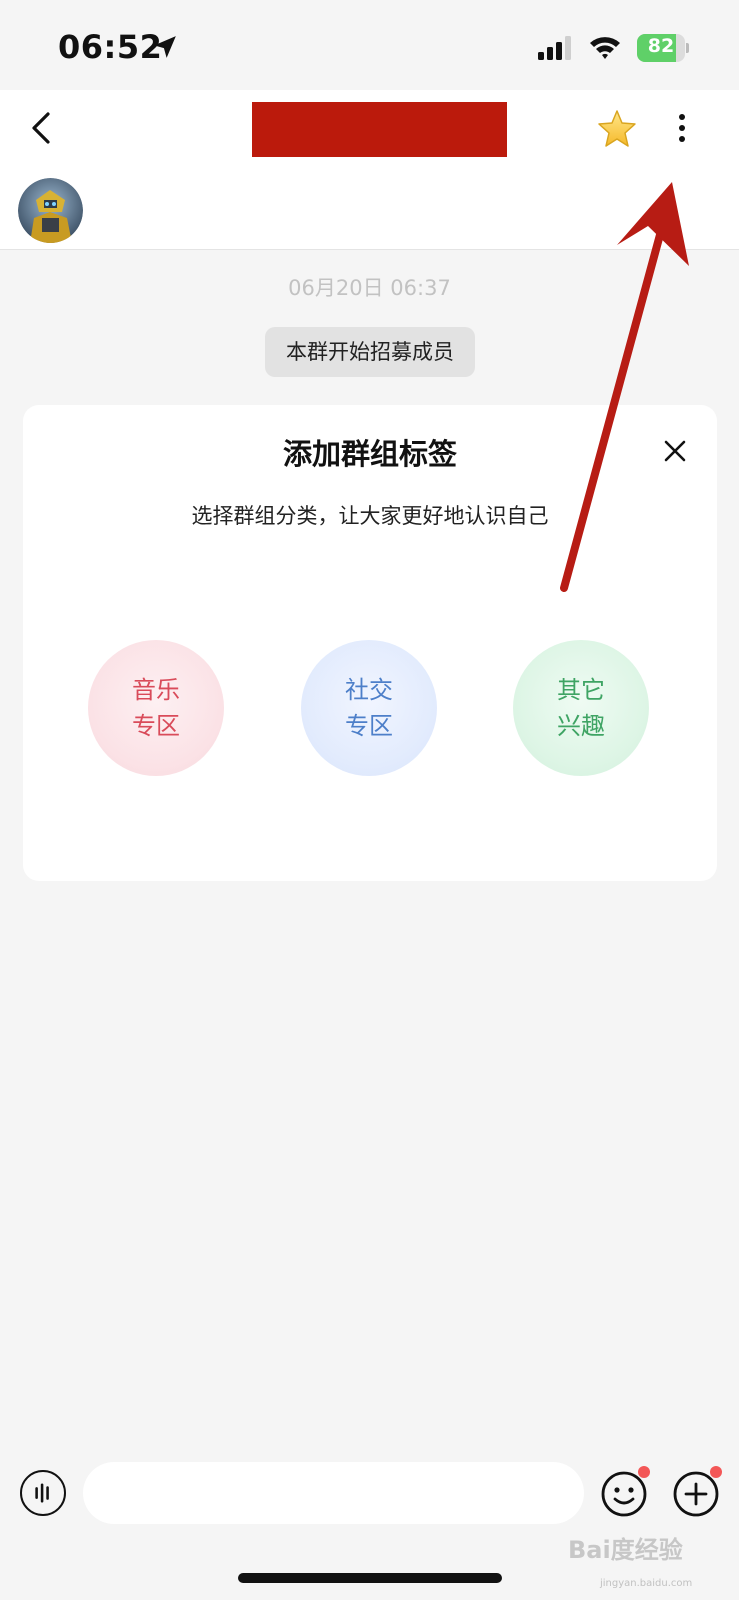  What do you see at coordinates (50, 210) in the screenshot?
I see `avatar` at bounding box center [50, 210].